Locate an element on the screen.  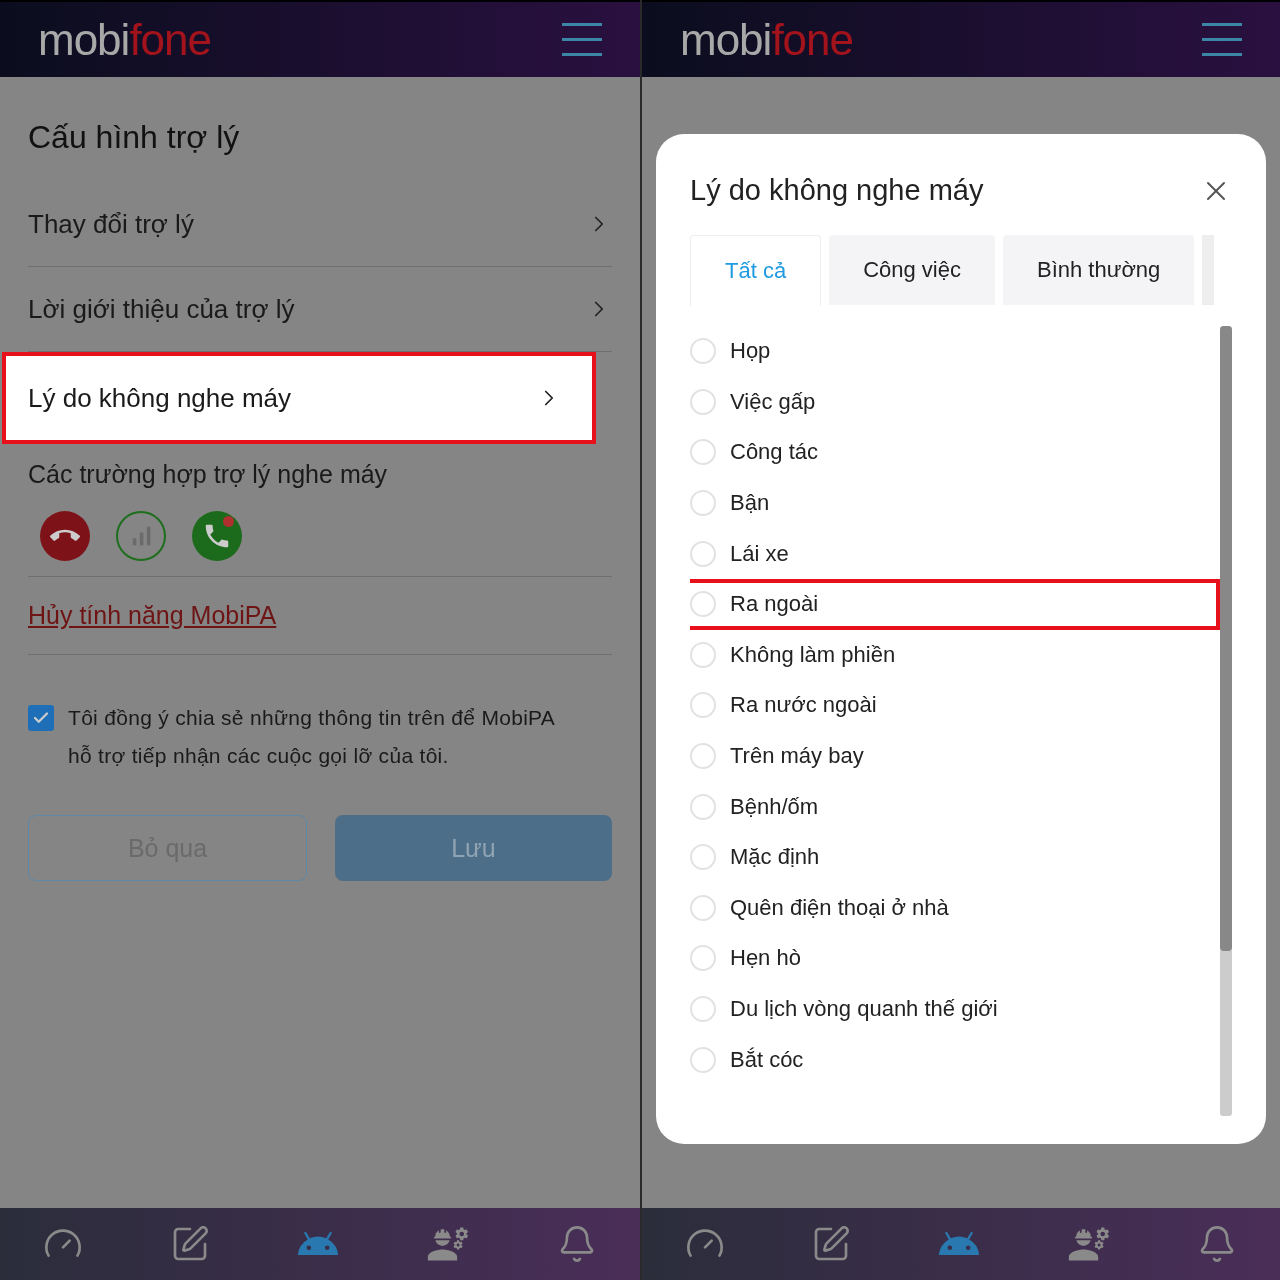
reason-option: Hẹn hò is located at coordinates (955, 958).